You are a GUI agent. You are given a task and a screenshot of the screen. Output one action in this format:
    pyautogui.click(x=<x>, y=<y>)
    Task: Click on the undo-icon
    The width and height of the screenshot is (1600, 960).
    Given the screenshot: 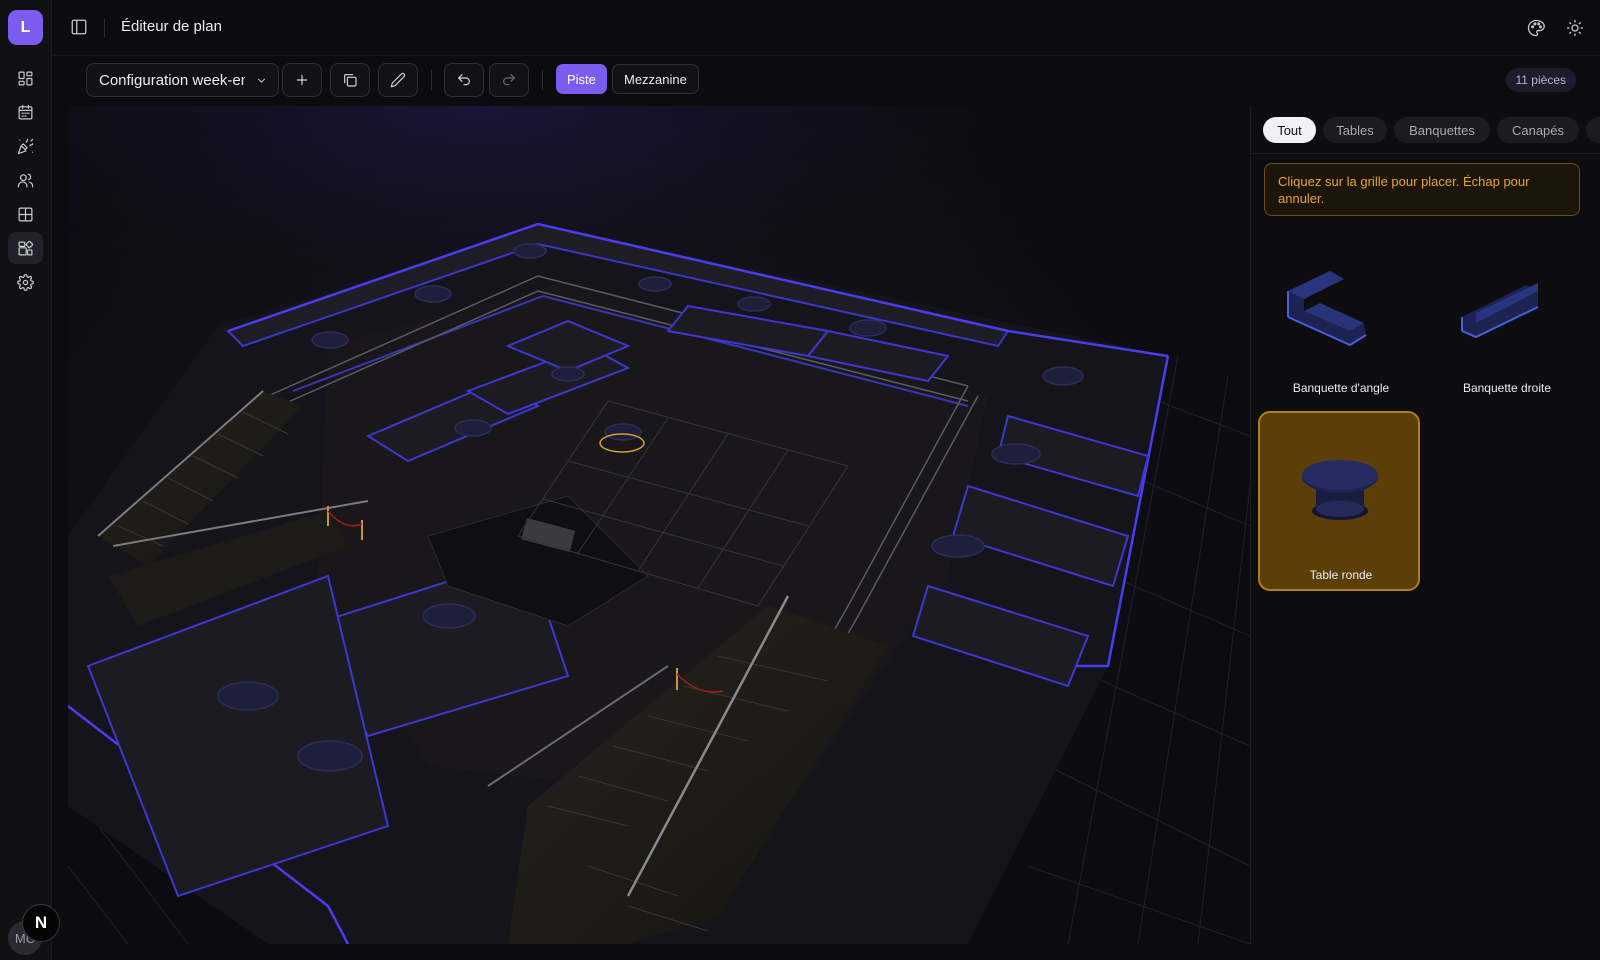 What is the action you would take?
    pyautogui.click(x=464, y=80)
    